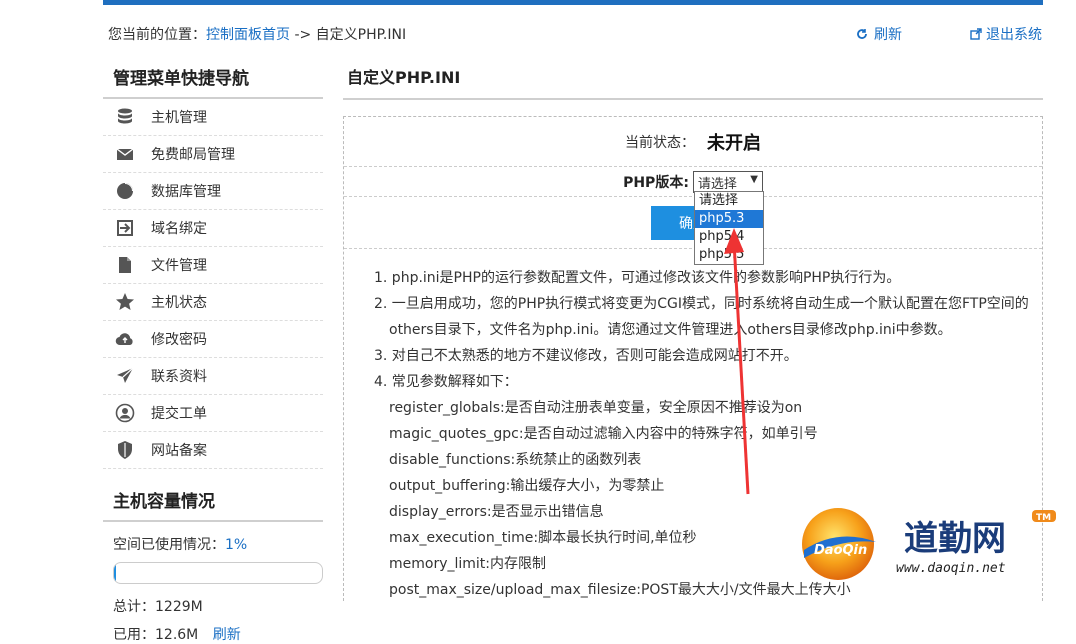 This screenshot has width=1076, height=644. I want to click on top-accent-bar, so click(573, 2).